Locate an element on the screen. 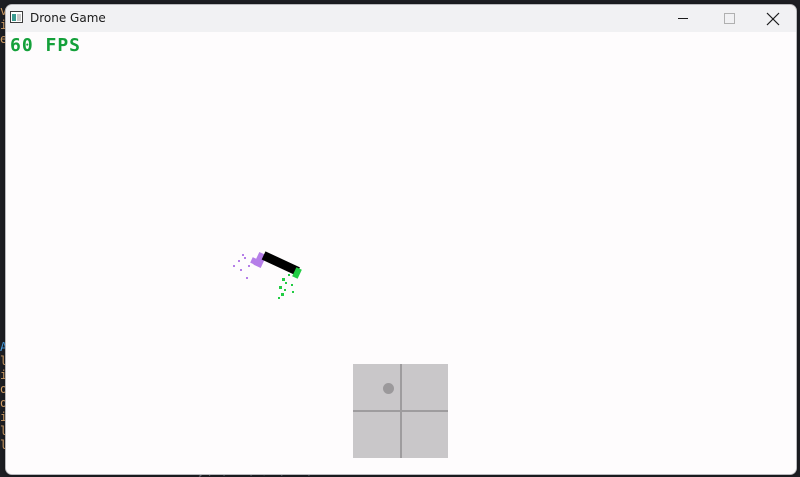 This screenshot has width=800, height=477. window-title: Drone Game is located at coordinates (68, 18).